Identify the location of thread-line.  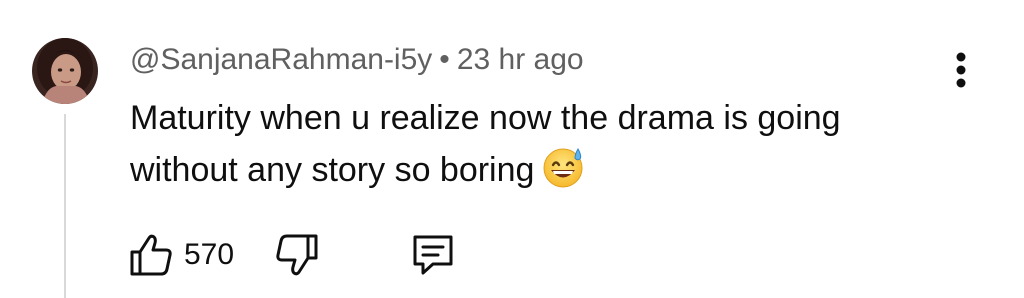
(65, 206).